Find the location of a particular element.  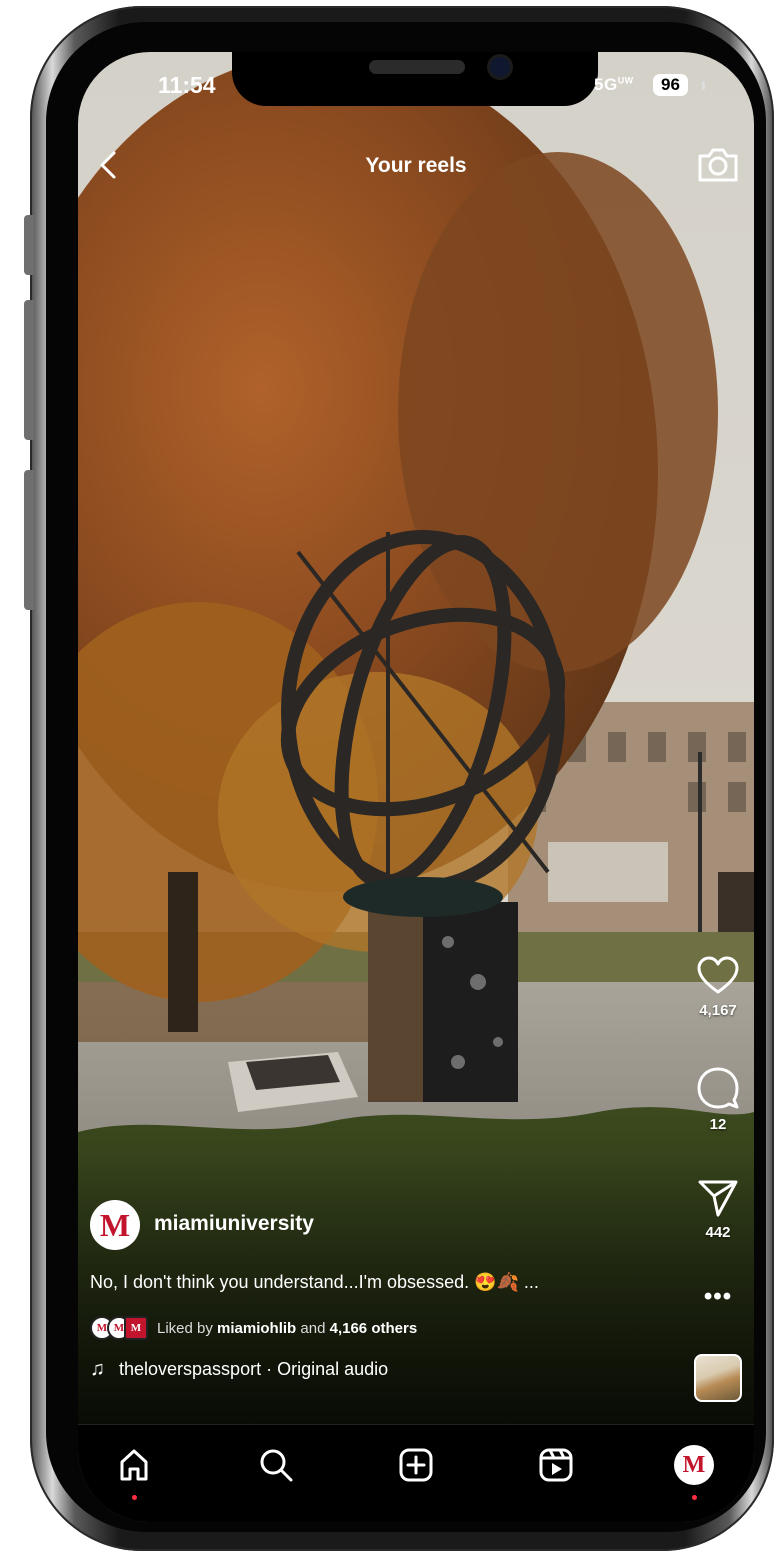

music-note-icon: ♫ is located at coordinates (97, 1369).